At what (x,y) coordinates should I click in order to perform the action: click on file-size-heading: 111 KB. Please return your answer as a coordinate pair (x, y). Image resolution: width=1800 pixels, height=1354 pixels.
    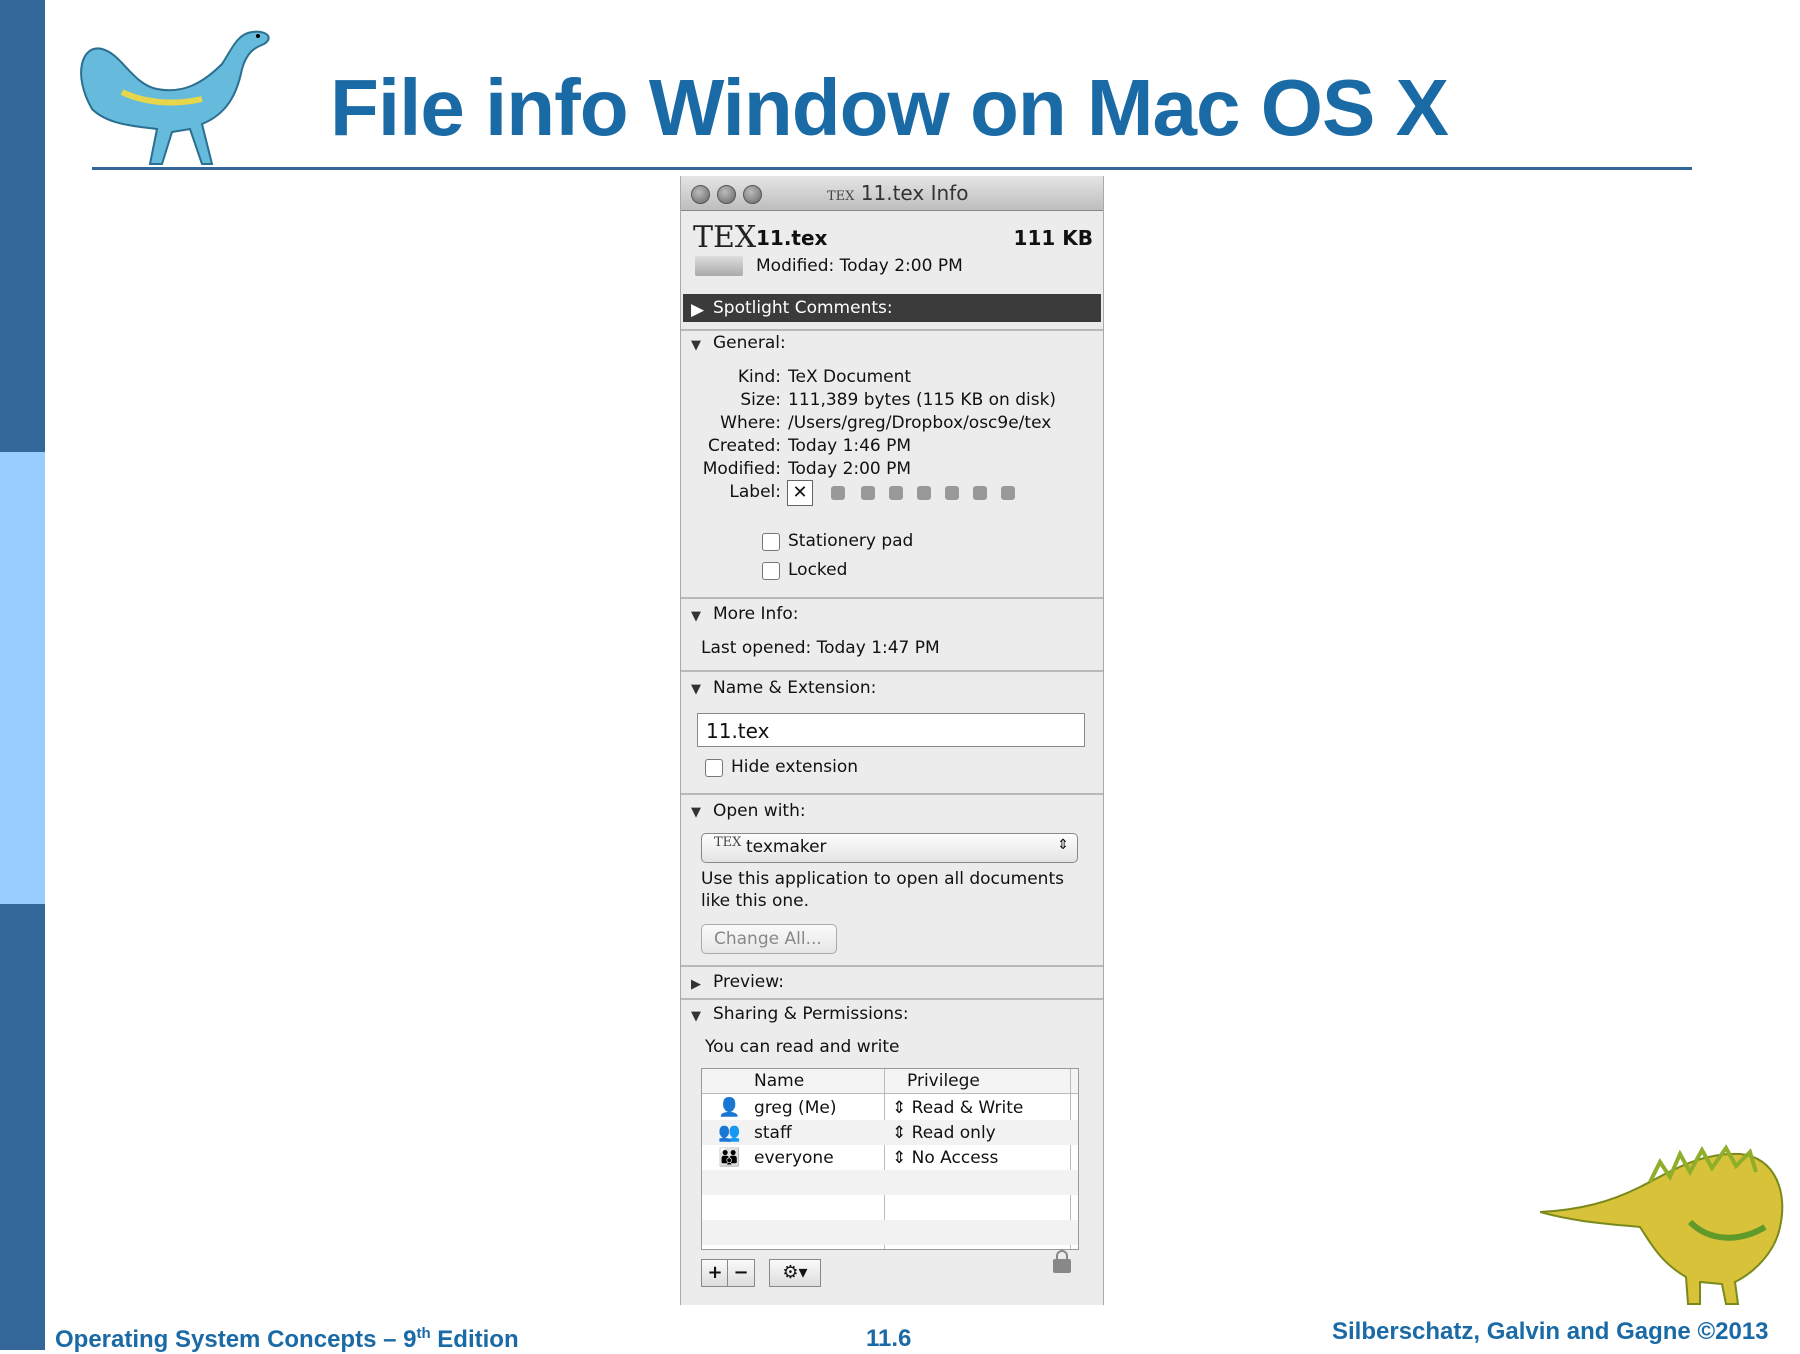
    Looking at the image, I should click on (1053, 238).